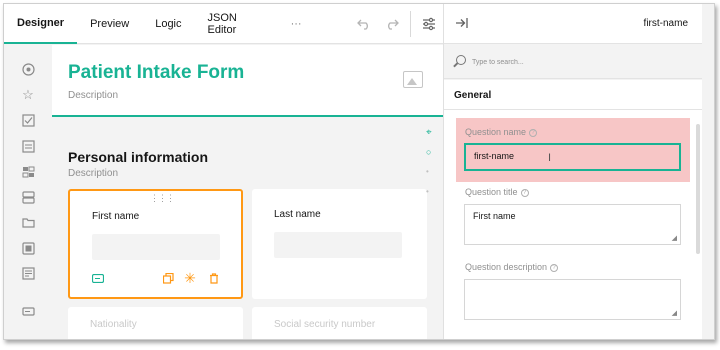 The image size is (720, 350). I want to click on logo-image-icon, so click(413, 79).